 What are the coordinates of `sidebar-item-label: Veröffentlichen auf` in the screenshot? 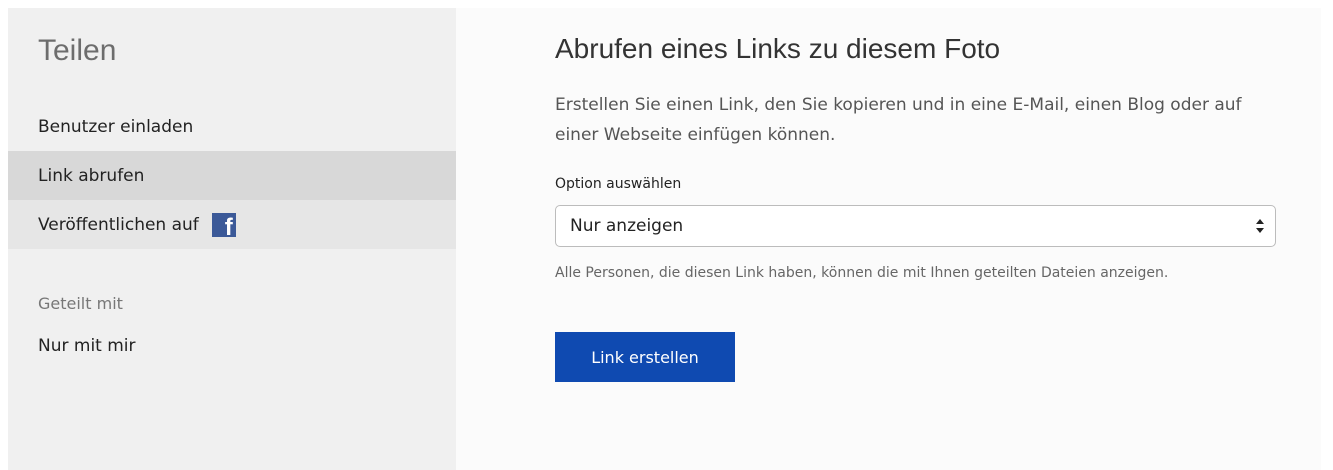 It's located at (118, 224).